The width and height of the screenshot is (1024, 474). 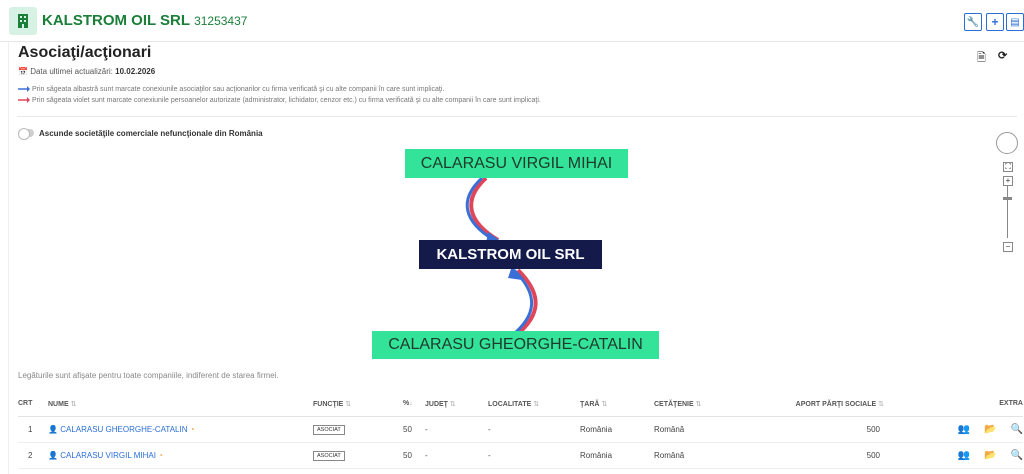 I want to click on graph-node-top: CALARASU VIRGIL MIHAI, so click(x=516, y=163).